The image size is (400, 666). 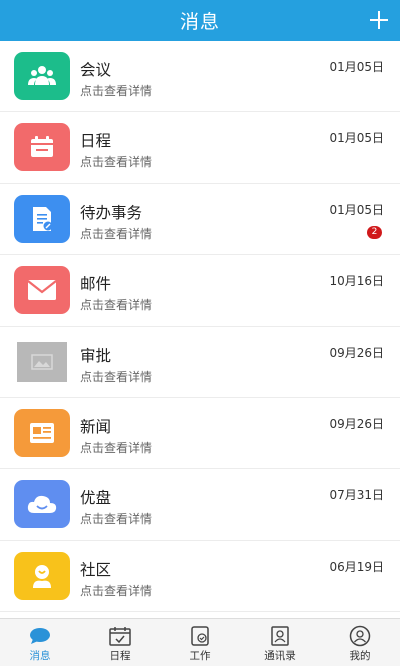 I want to click on tab-contacts: 通讯录, so click(x=280, y=642).